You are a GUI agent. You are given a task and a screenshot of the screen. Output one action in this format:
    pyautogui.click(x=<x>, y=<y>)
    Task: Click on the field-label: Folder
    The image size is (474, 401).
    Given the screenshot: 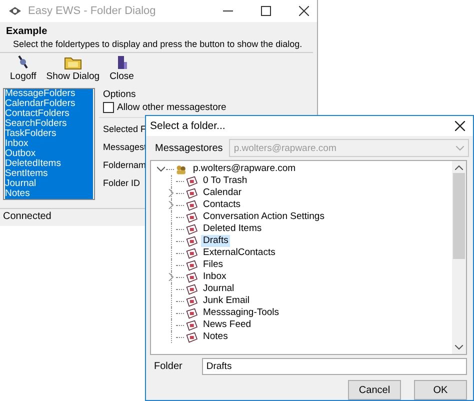 What is the action you would take?
    pyautogui.click(x=168, y=366)
    